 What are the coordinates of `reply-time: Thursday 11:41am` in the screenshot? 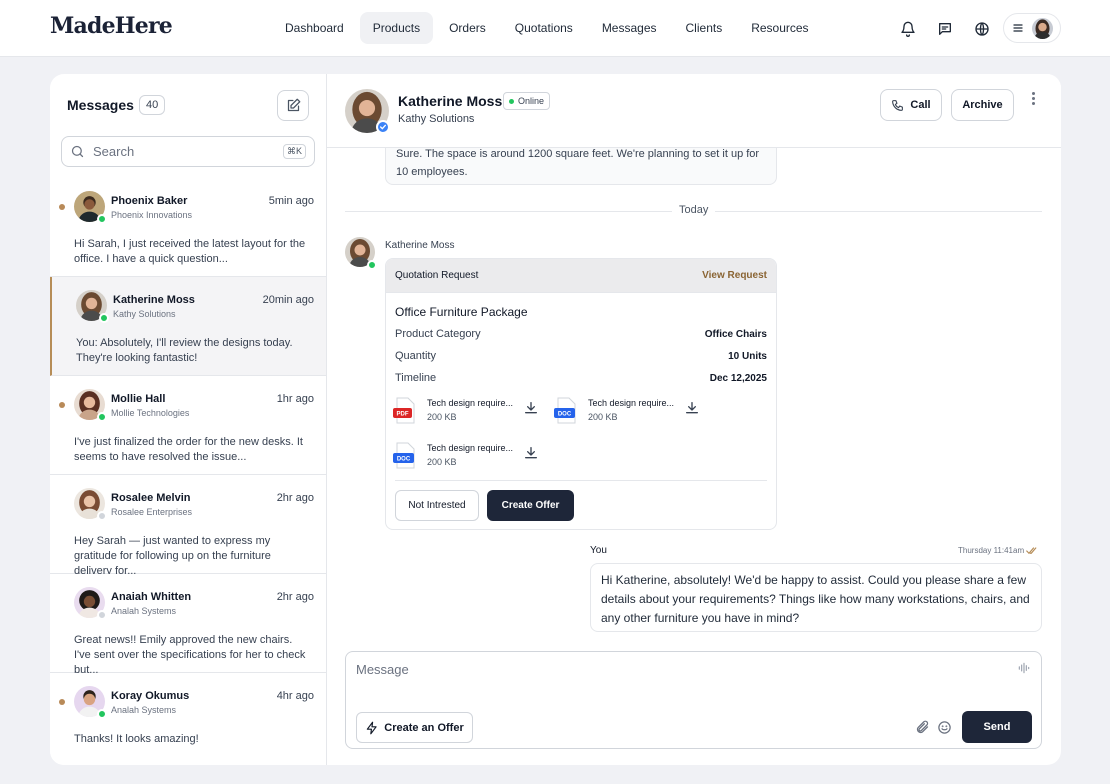 It's located at (991, 550).